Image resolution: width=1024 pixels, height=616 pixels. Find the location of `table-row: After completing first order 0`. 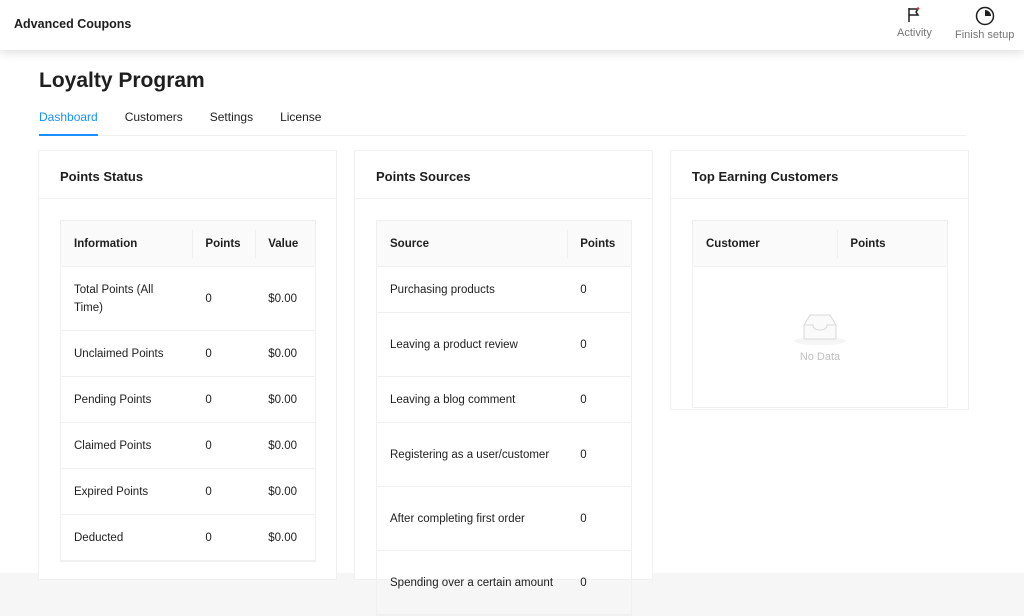

table-row: After completing first order 0 is located at coordinates (504, 519).